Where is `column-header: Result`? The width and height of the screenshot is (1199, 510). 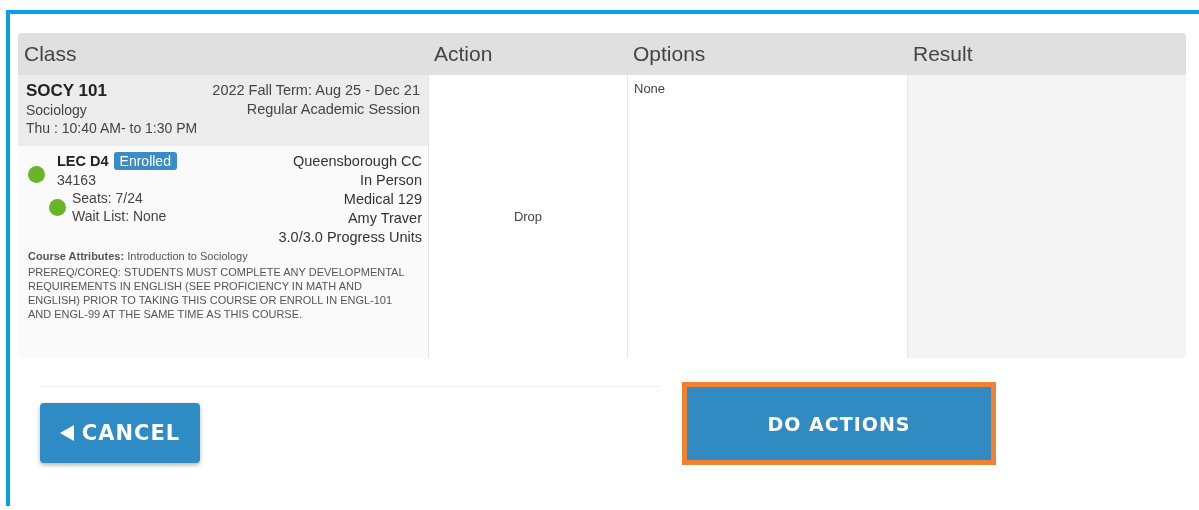 column-header: Result is located at coordinates (1046, 54).